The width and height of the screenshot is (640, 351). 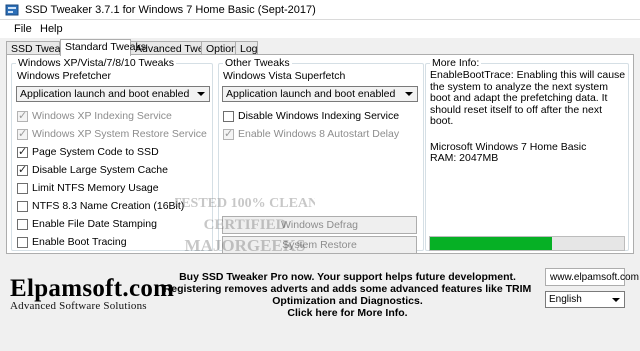 I want to click on checkbox-label: Windows XP System Restore Service, so click(x=119, y=134).